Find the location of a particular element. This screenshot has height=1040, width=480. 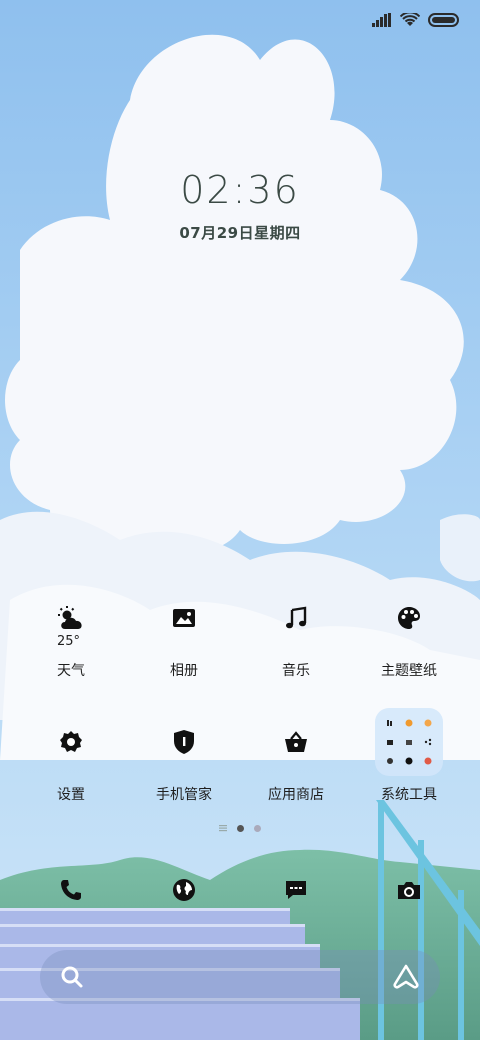

app-store: 应用商店 is located at coordinates (296, 761).